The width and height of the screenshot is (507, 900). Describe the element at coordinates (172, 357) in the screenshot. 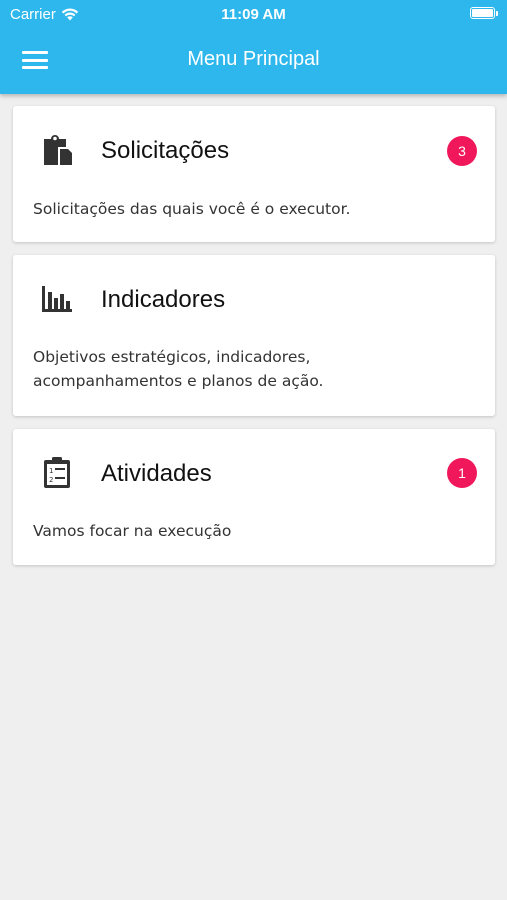

I see `card-description-line: Objetivos estratégicos, indicadores,` at that location.